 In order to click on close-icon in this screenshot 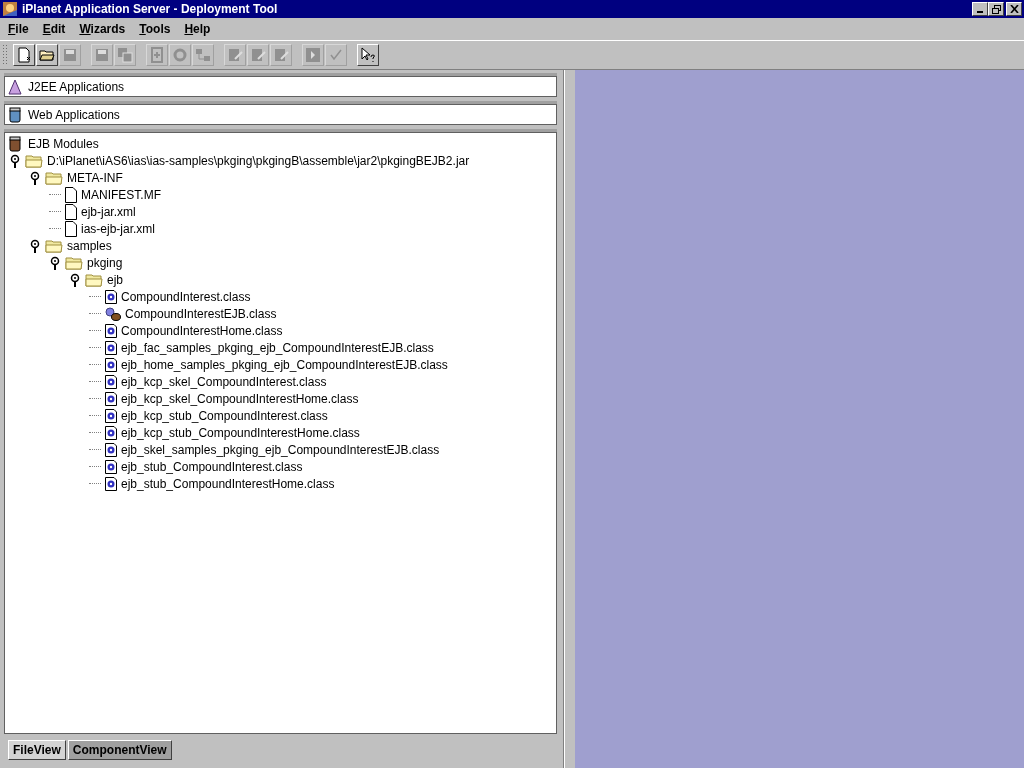, I will do `click(1014, 9)`.